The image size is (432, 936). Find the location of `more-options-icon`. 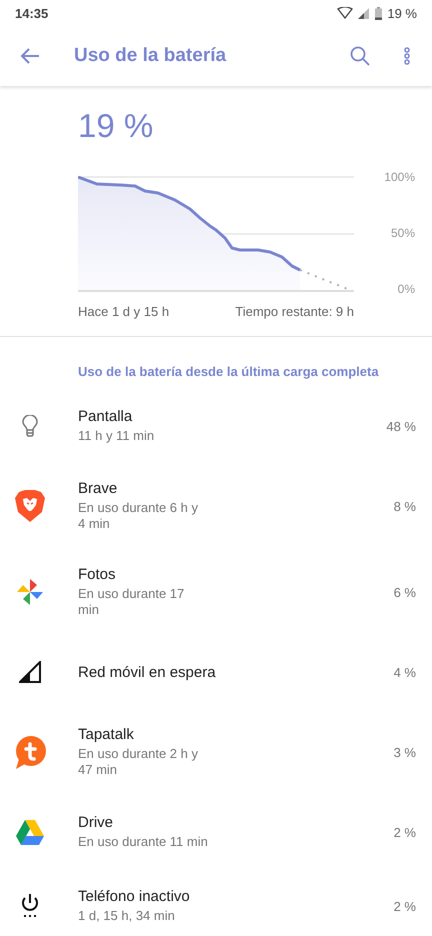

more-options-icon is located at coordinates (407, 56).